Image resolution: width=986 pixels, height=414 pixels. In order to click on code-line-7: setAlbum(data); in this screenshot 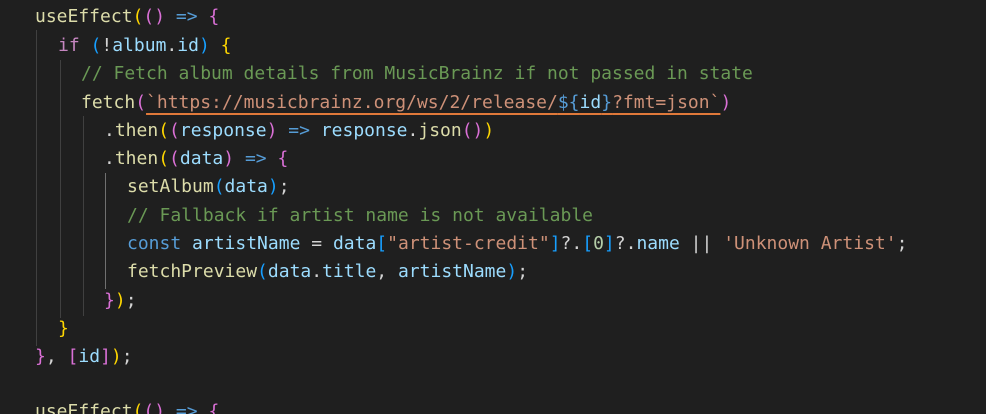, I will do `click(208, 187)`.